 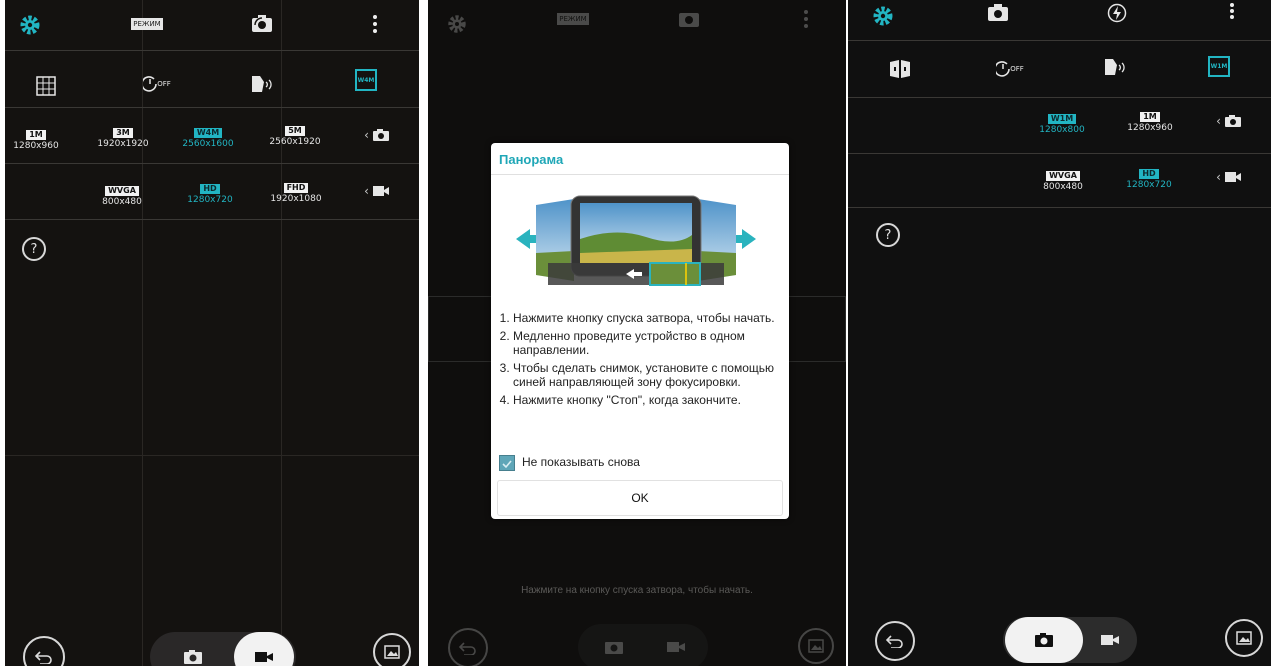 I want to click on video-size-fhd: FHD 1920x1080, so click(x=296, y=194).